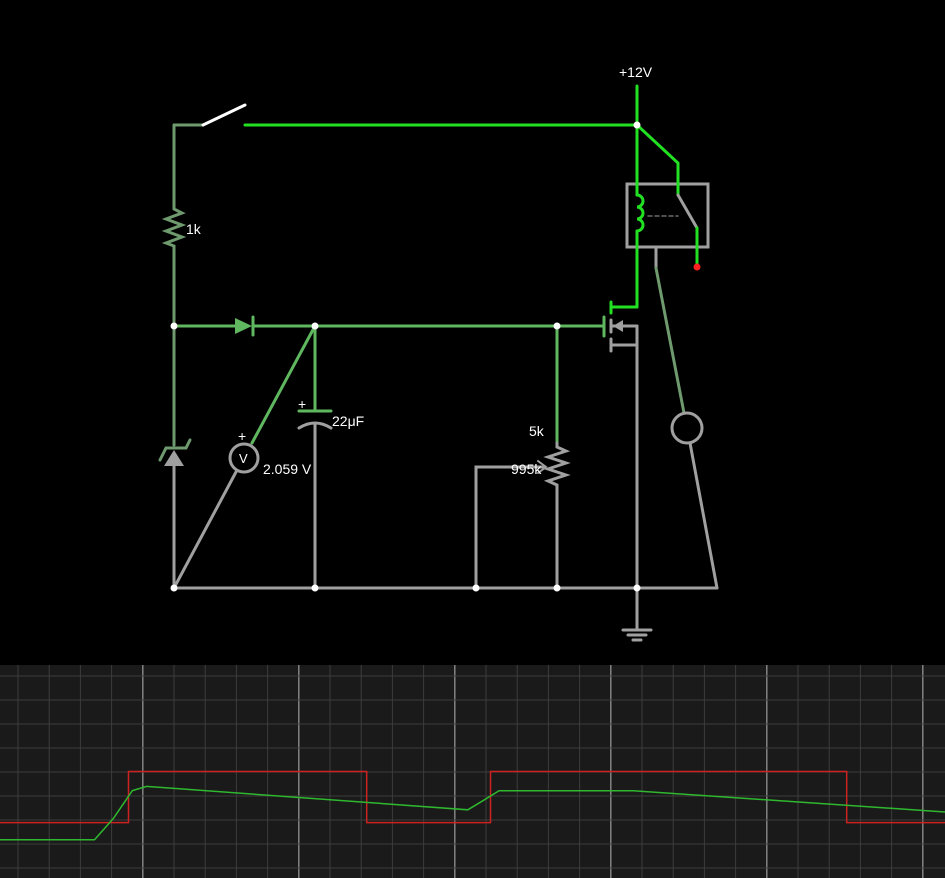  I want to click on voltmeter-reading: 2.059 V, so click(287, 469).